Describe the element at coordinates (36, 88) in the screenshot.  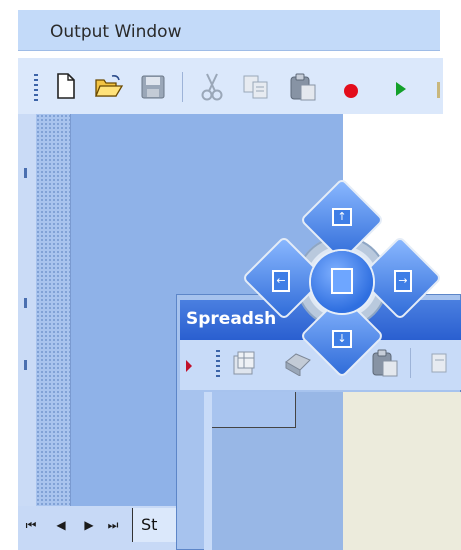
I see `toolbar-grip` at that location.